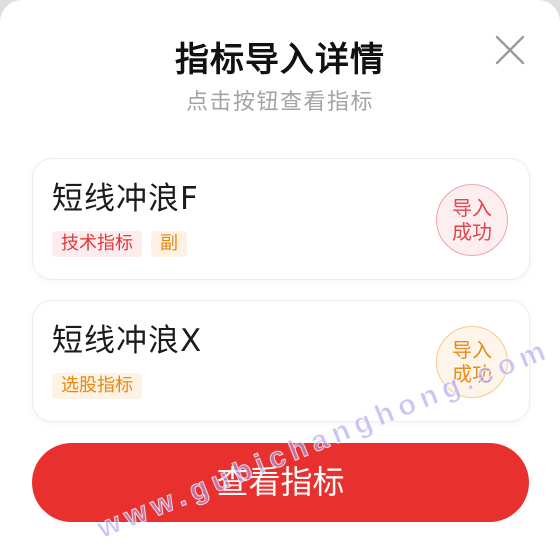 This screenshot has height=552, width=560. What do you see at coordinates (169, 244) in the screenshot?
I see `indicator-position-tag: 副` at bounding box center [169, 244].